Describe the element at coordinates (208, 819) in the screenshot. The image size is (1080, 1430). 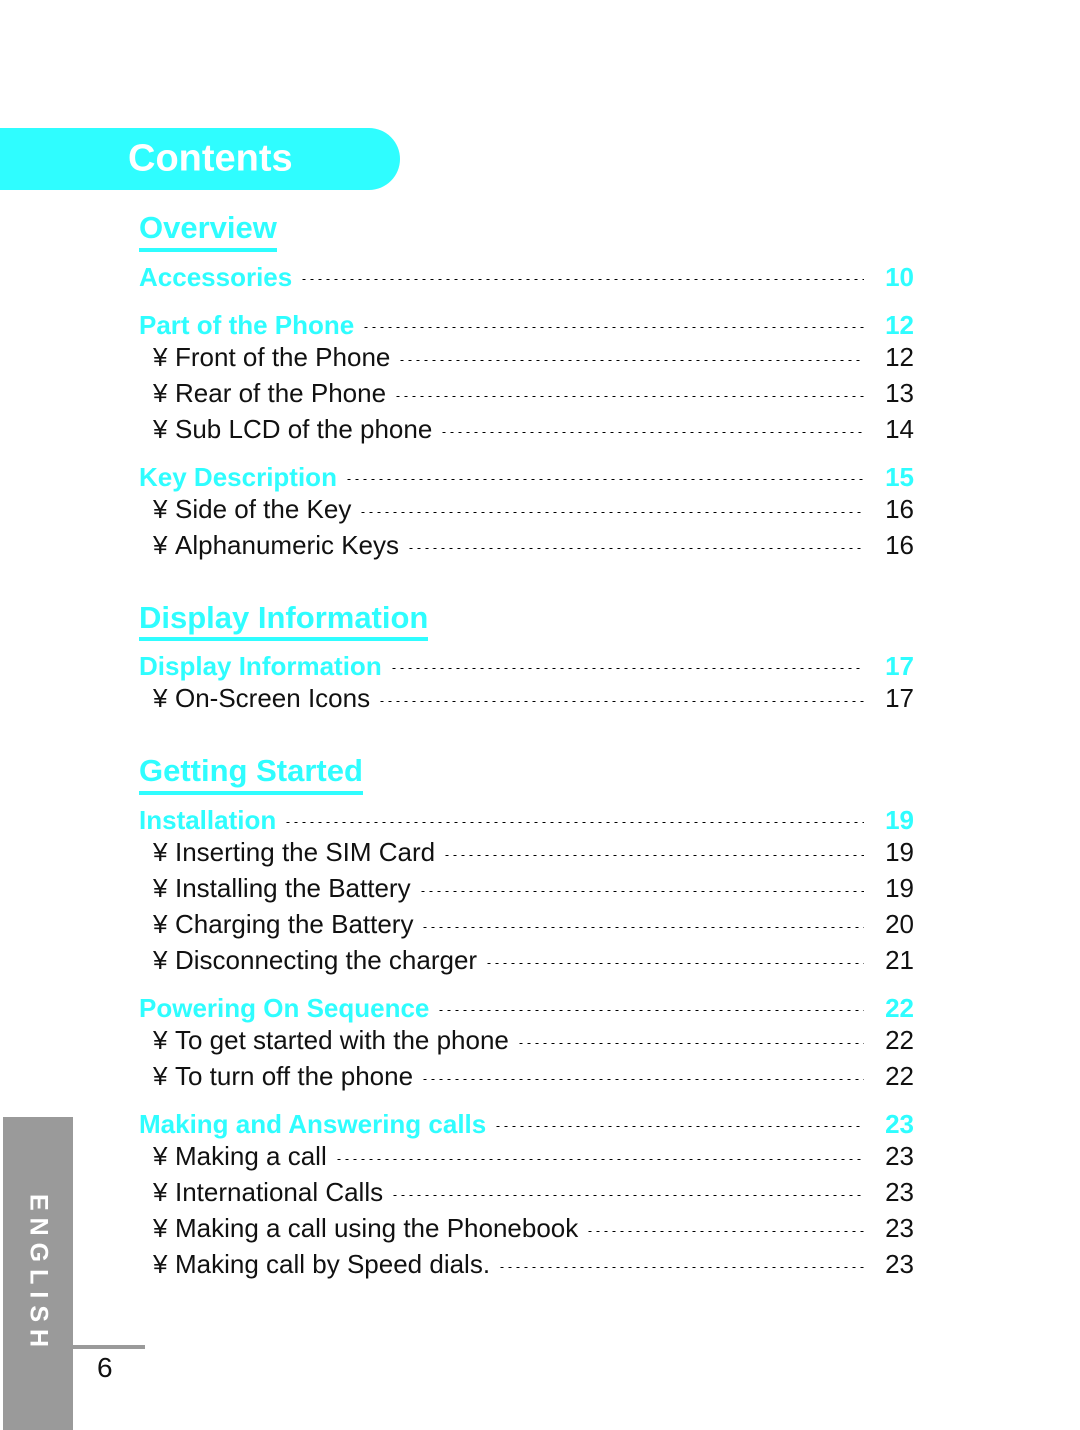
I see `toc-entry-label: Installation` at that location.